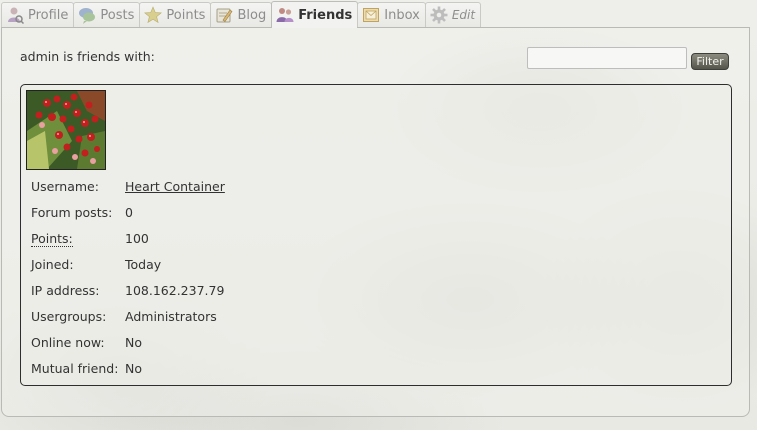 The image size is (757, 430). I want to click on info-value: Administrators, so click(171, 316).